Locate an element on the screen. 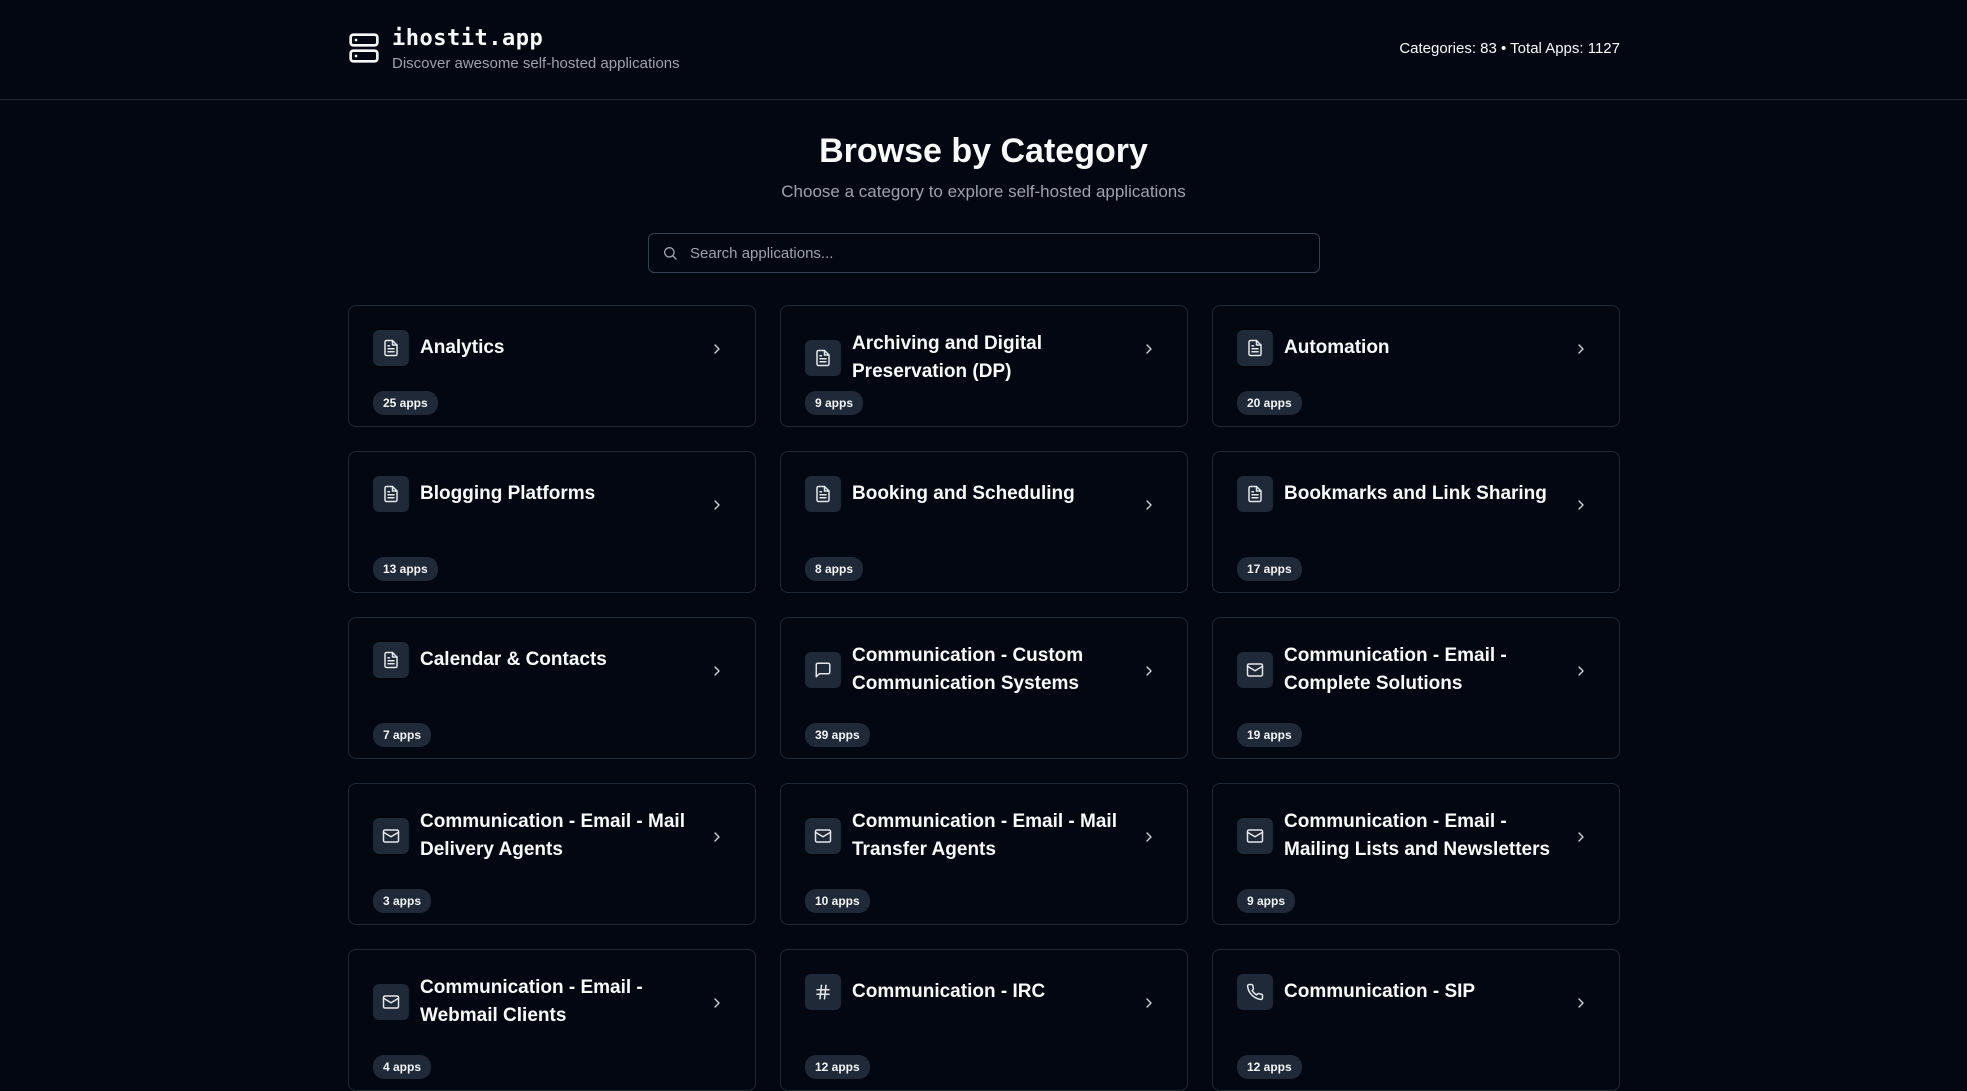 The width and height of the screenshot is (1967, 1091). app-count-badge: 7 apps is located at coordinates (402, 735).